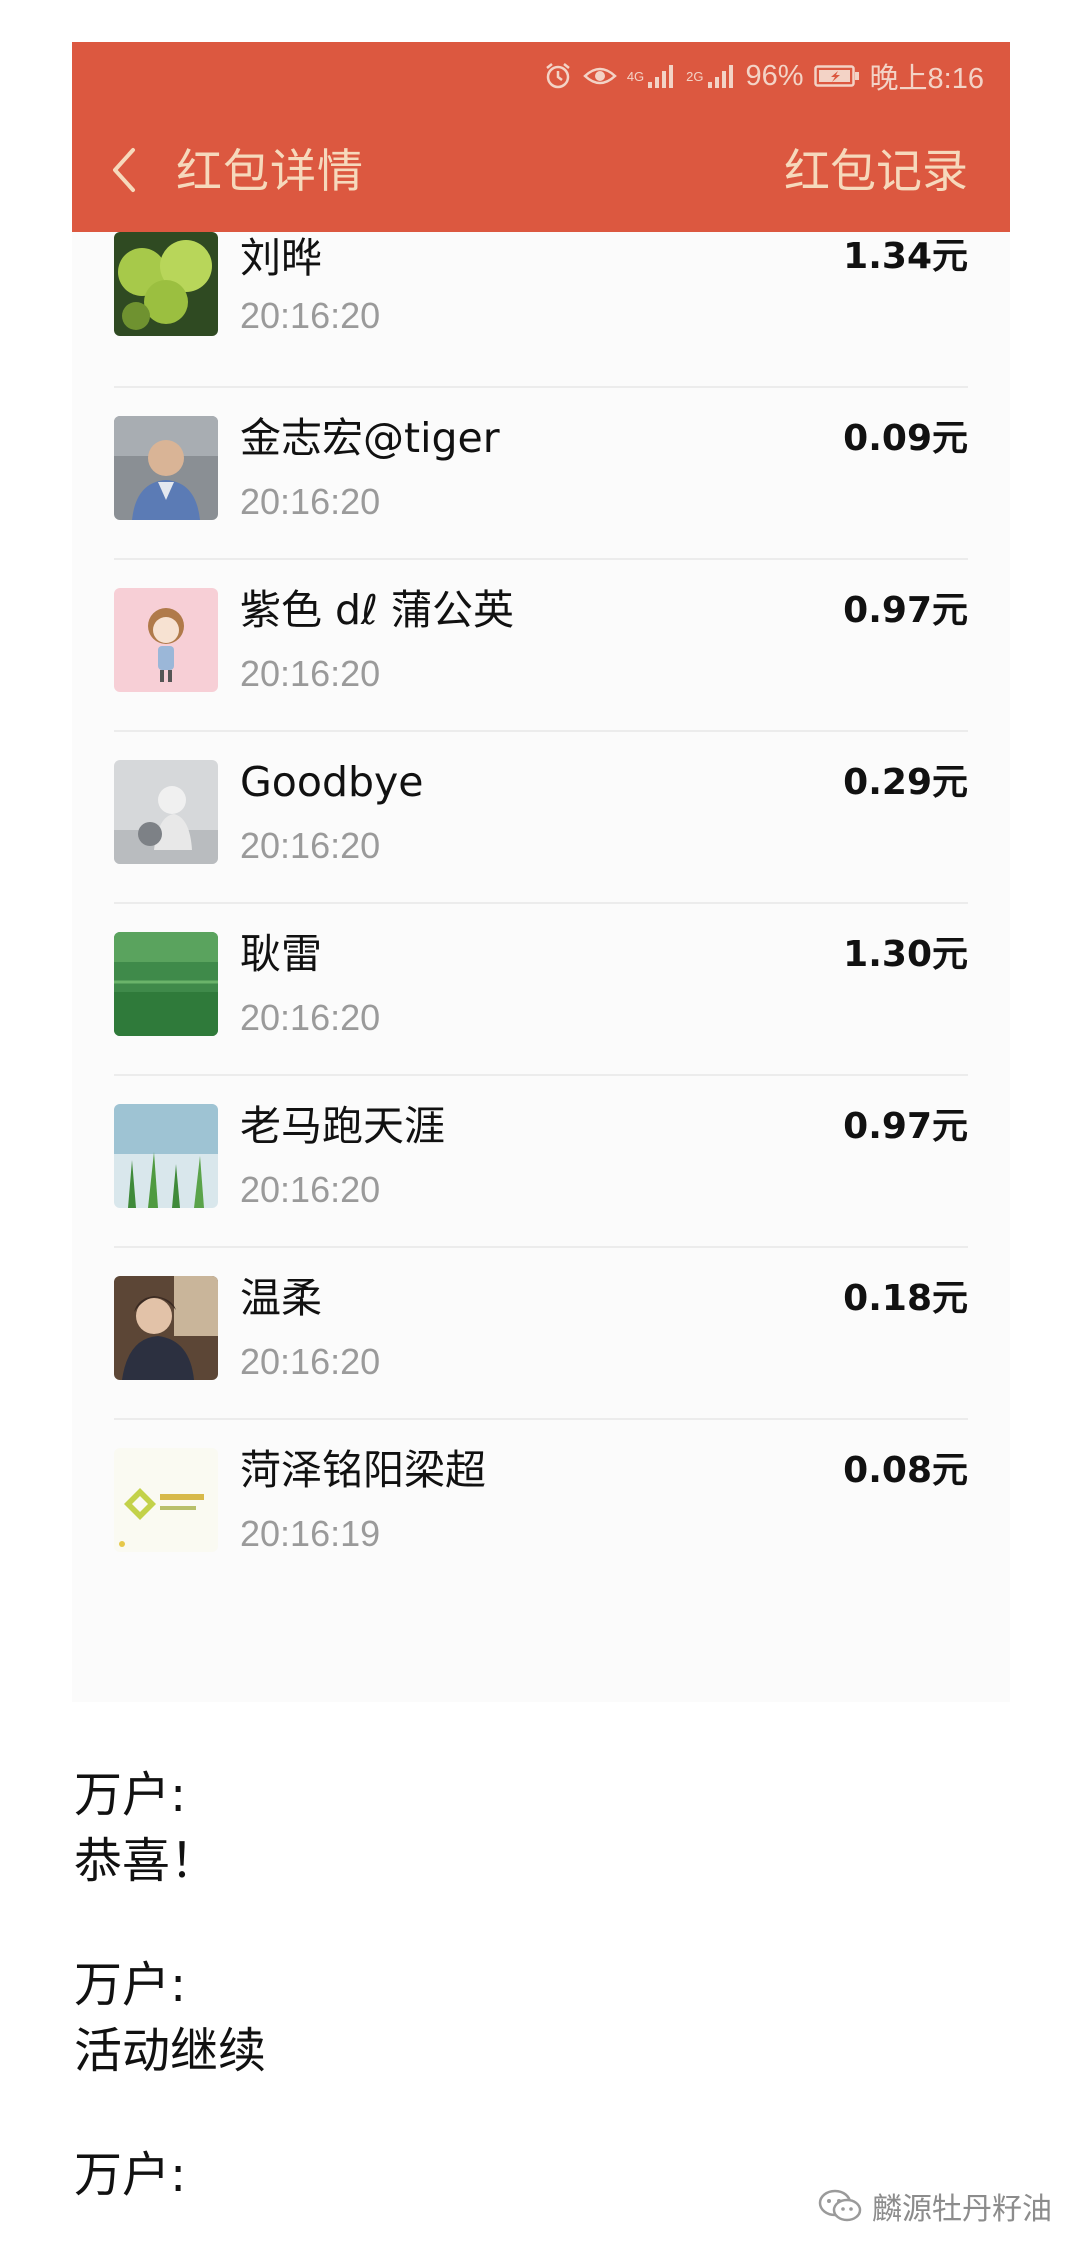 This screenshot has width=1080, height=2250. What do you see at coordinates (541, 1162) in the screenshot?
I see `list-item: 老马跑天涯 20:16:20 0.97元` at bounding box center [541, 1162].